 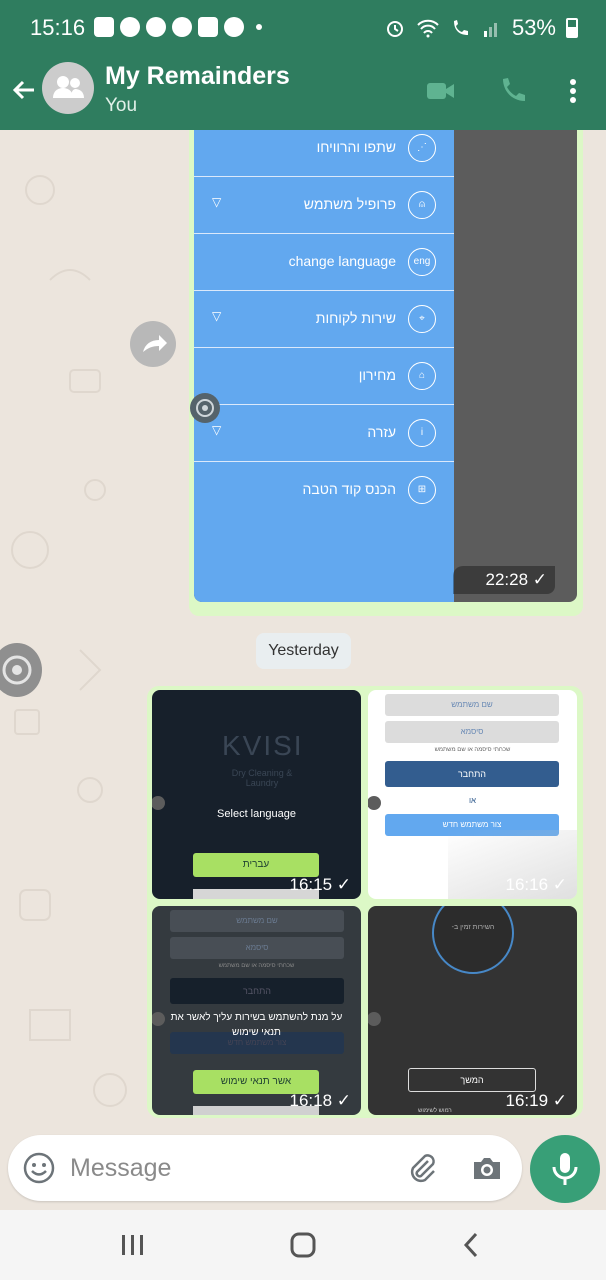 I want to click on menu-item-label: שירות לקוחות, so click(x=355, y=318).